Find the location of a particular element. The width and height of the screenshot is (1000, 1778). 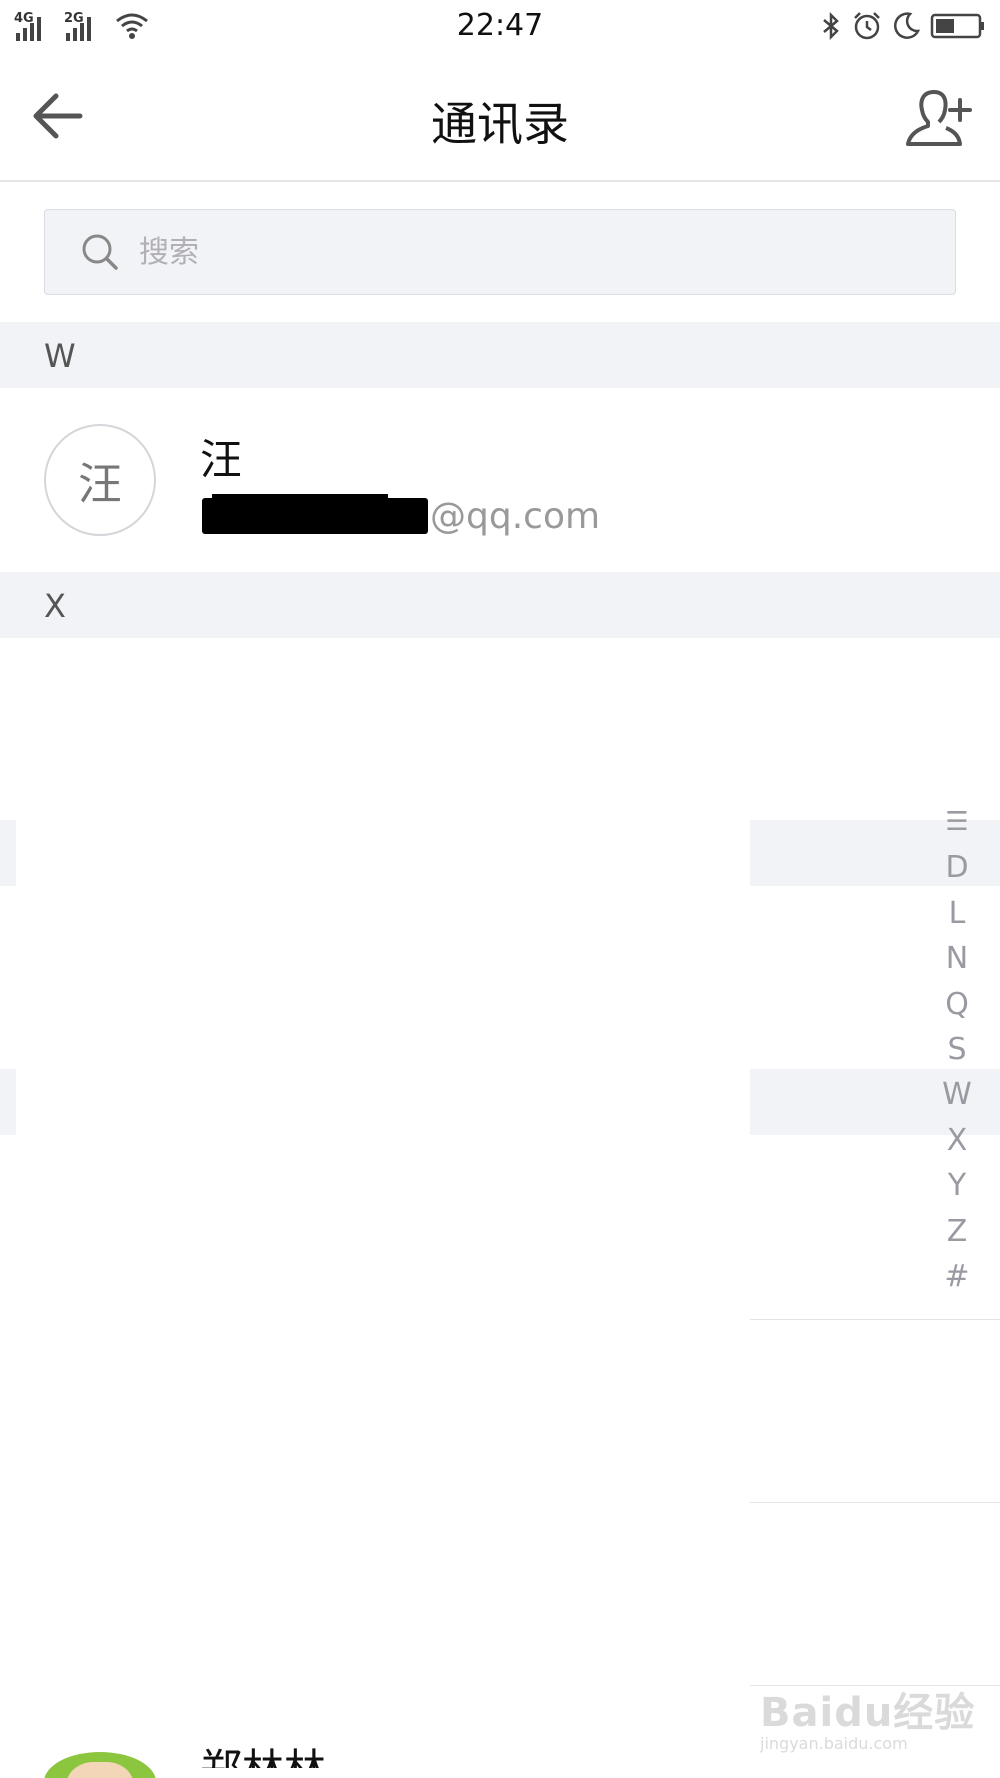

section-header-w: W is located at coordinates (500, 355).